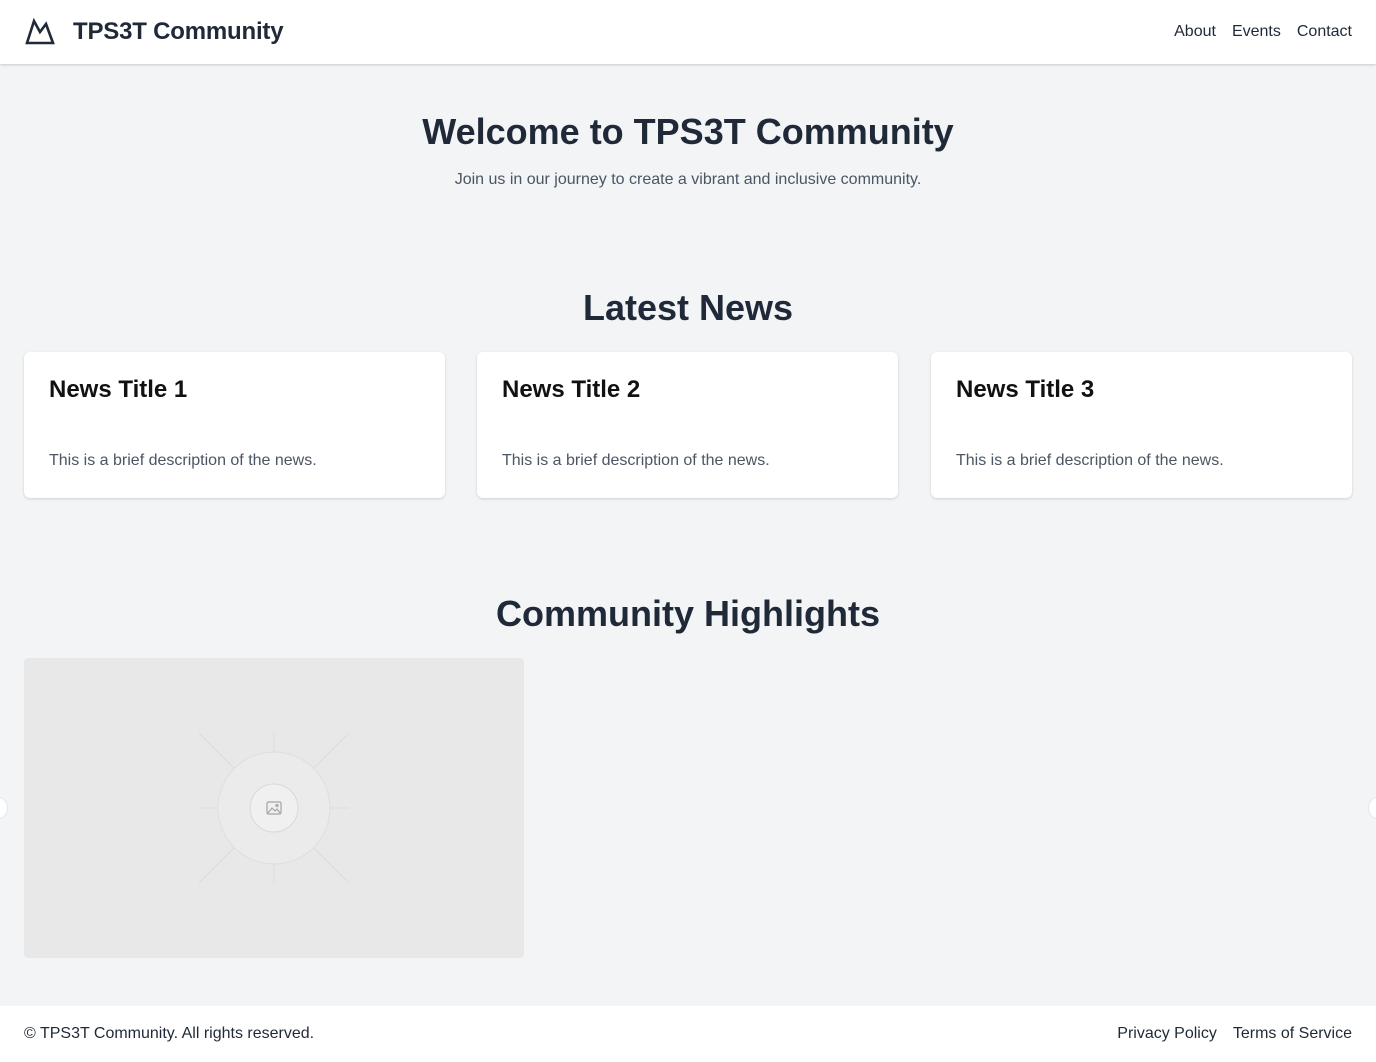 The height and width of the screenshot is (1062, 1376). Describe the element at coordinates (1167, 1034) in the screenshot. I see `footer-link-privacy: Privacy Policy` at that location.